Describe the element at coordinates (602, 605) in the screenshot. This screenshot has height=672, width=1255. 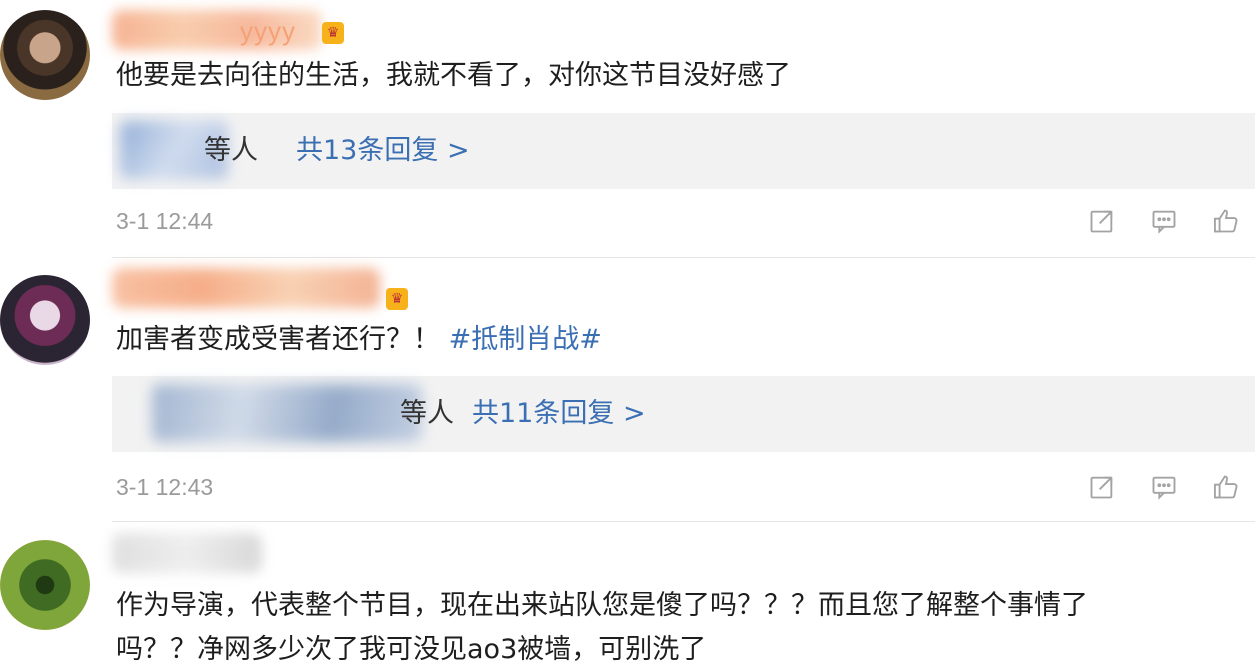
I see `comment-text-line: 作为导演，代表整个节目，现在出来站队您是傻了吗？？？而且您了解整个事情了` at that location.